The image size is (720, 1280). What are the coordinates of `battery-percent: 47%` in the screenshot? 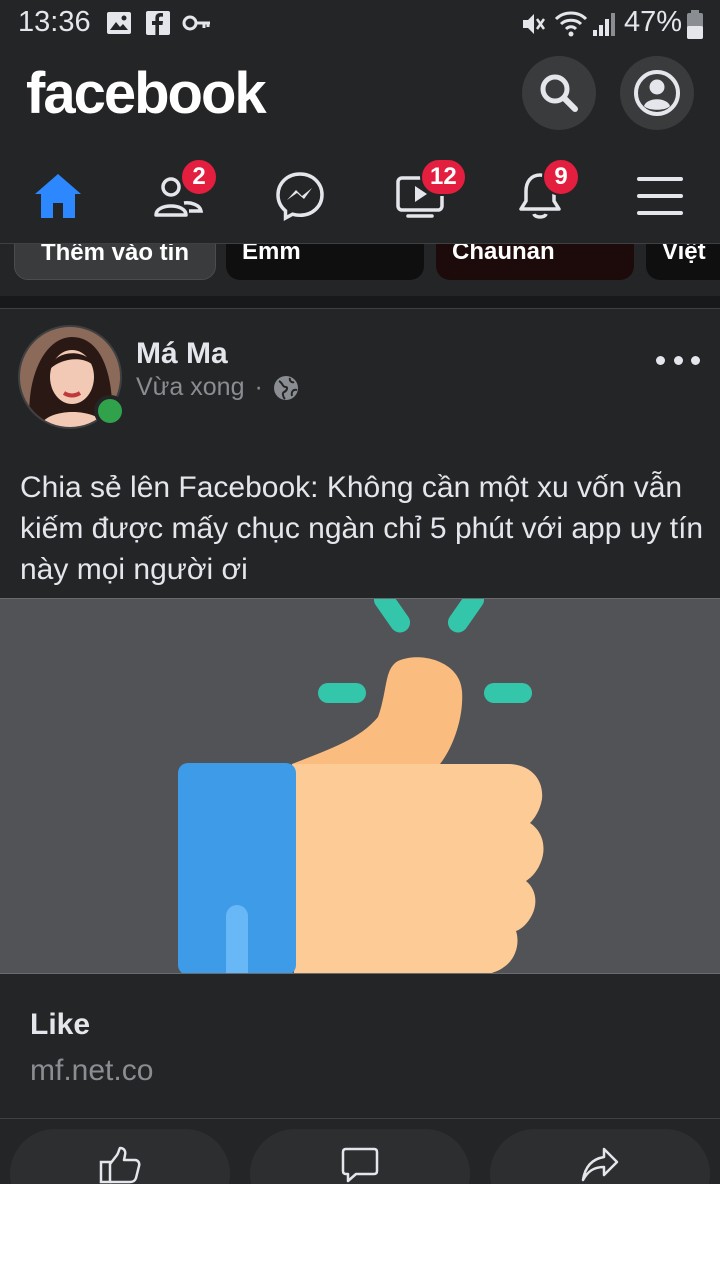 It's located at (653, 22).